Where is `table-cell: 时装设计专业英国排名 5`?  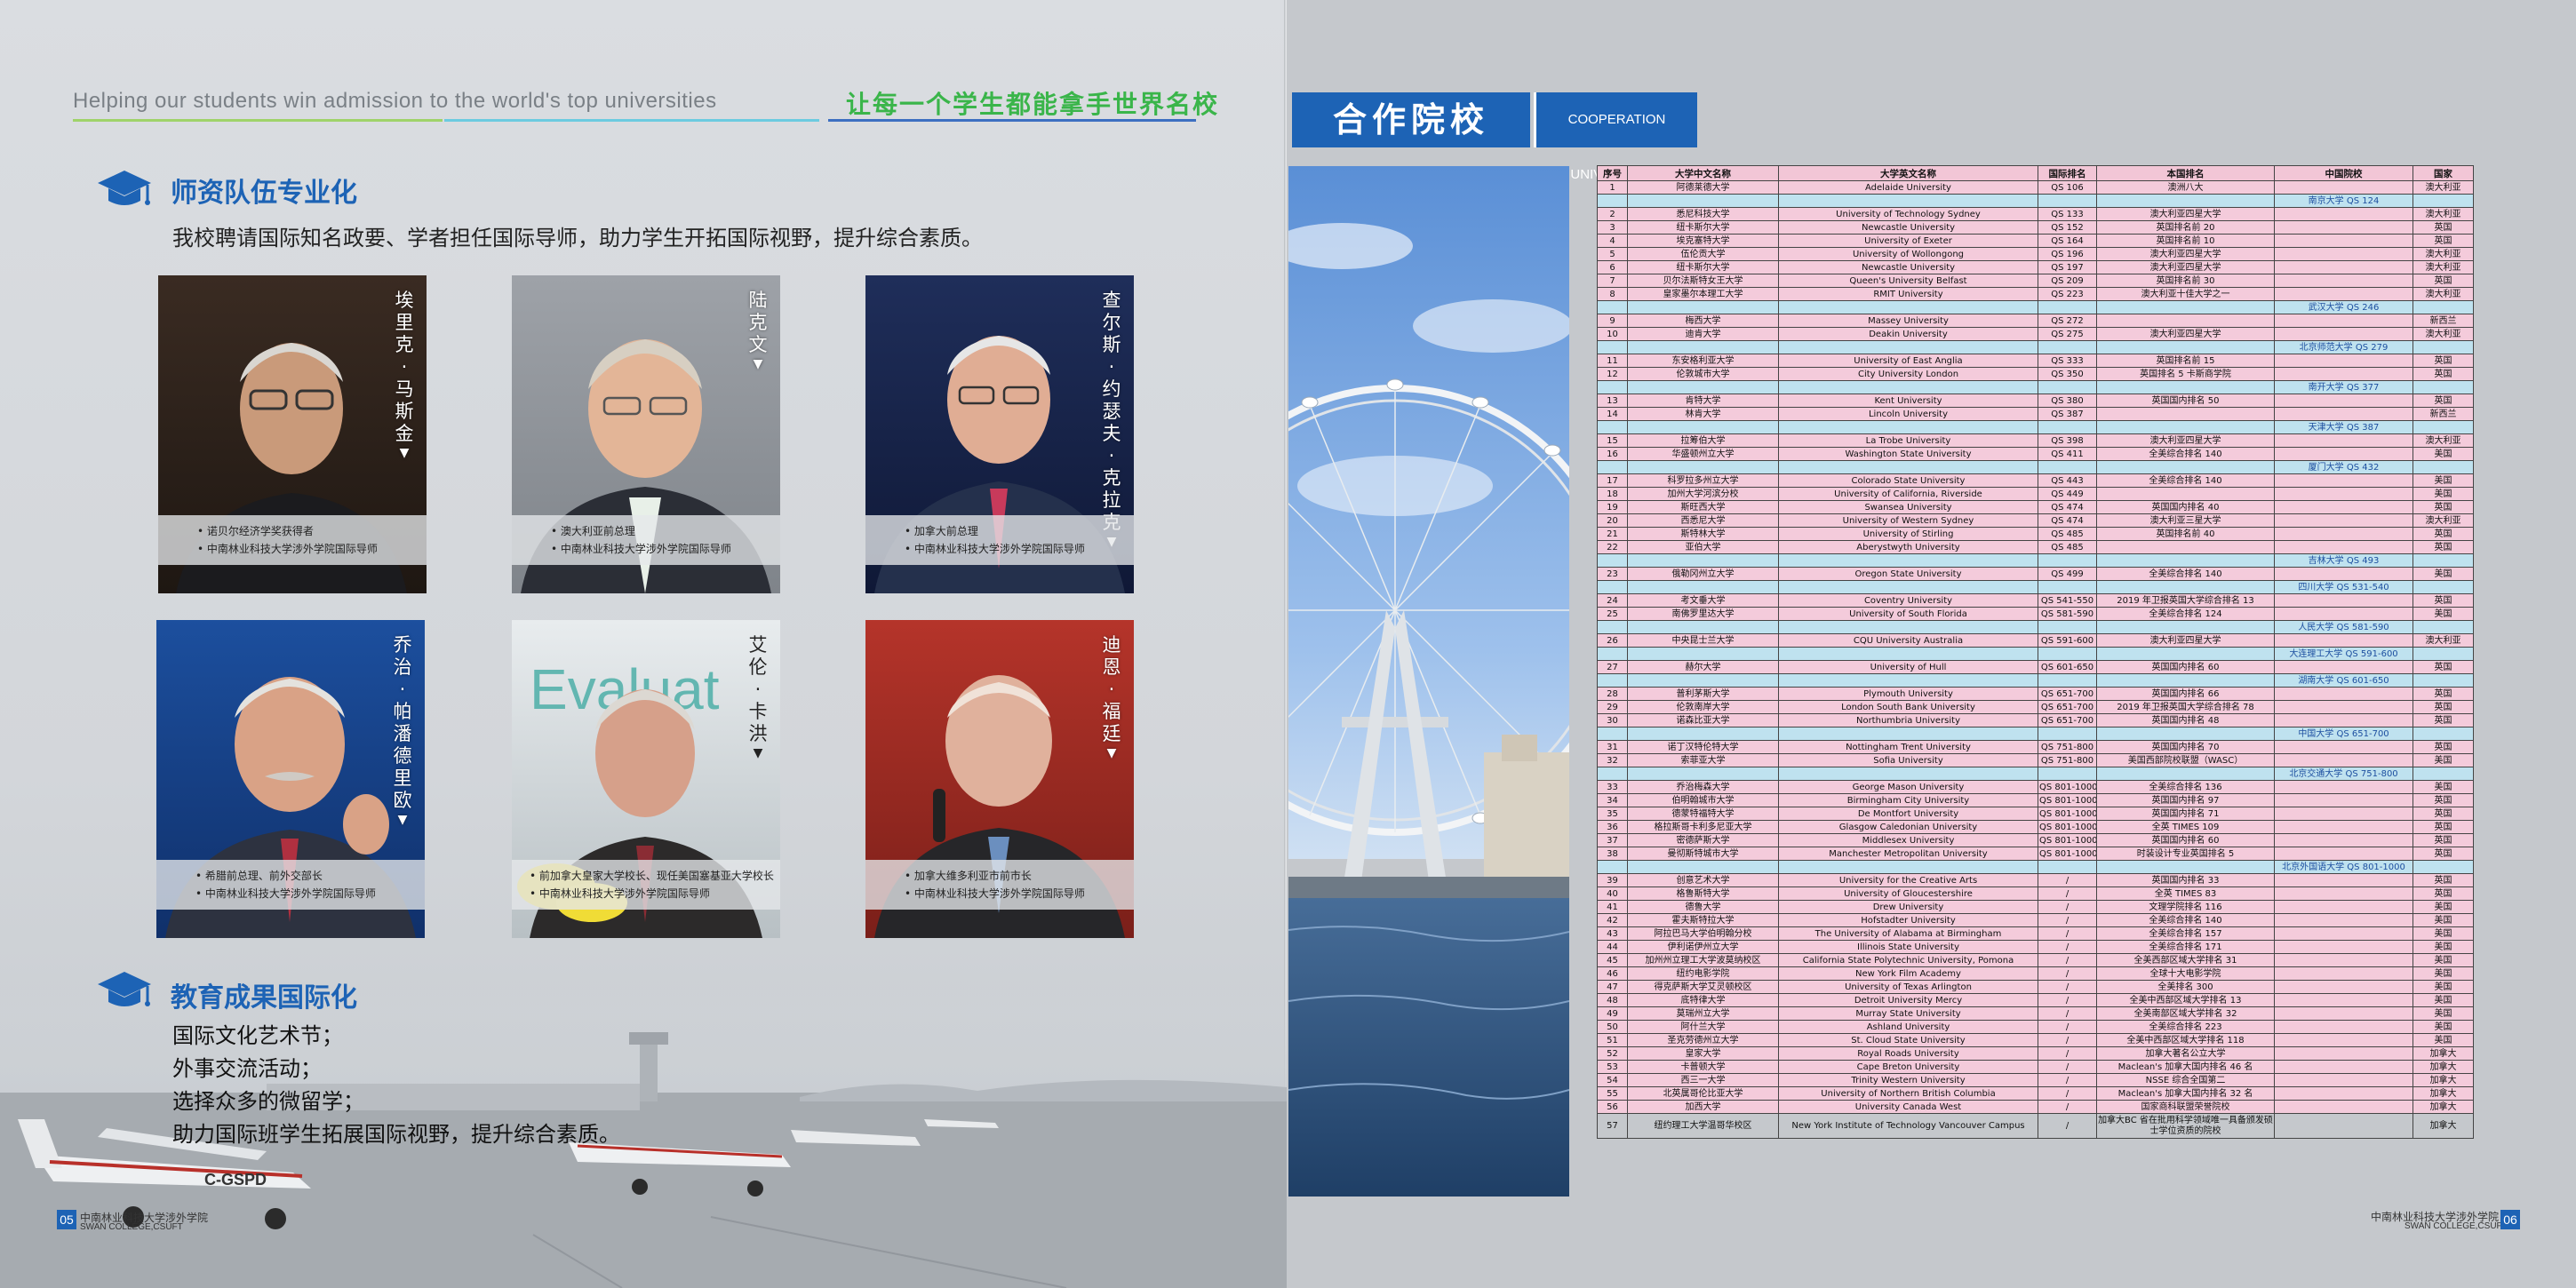
table-cell: 时装设计专业英国排名 5 is located at coordinates (2186, 854).